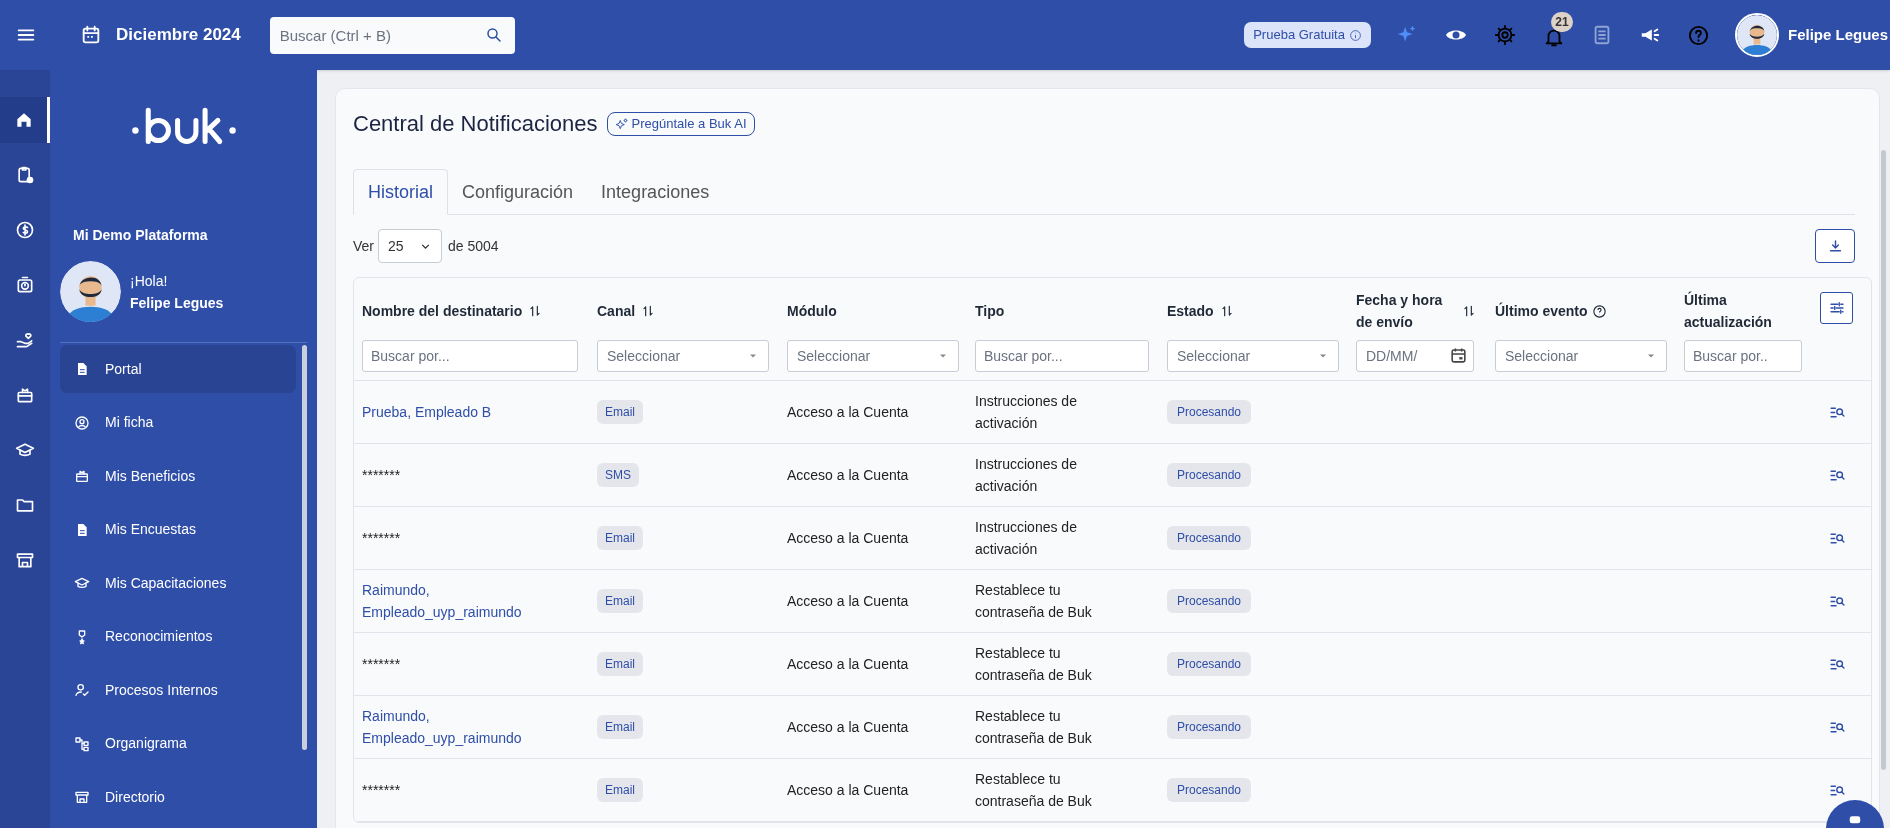 The image size is (1890, 828). What do you see at coordinates (1756, 35) in the screenshot?
I see `avatar` at bounding box center [1756, 35].